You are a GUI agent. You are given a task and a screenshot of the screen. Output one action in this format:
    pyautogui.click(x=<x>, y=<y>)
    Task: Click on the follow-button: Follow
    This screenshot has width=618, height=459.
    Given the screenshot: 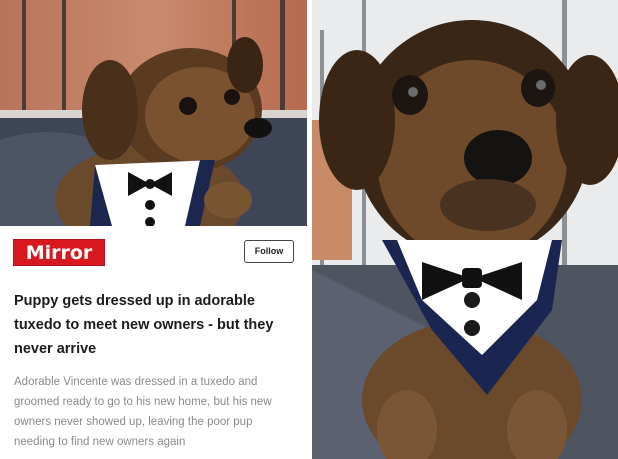 What is the action you would take?
    pyautogui.click(x=269, y=251)
    